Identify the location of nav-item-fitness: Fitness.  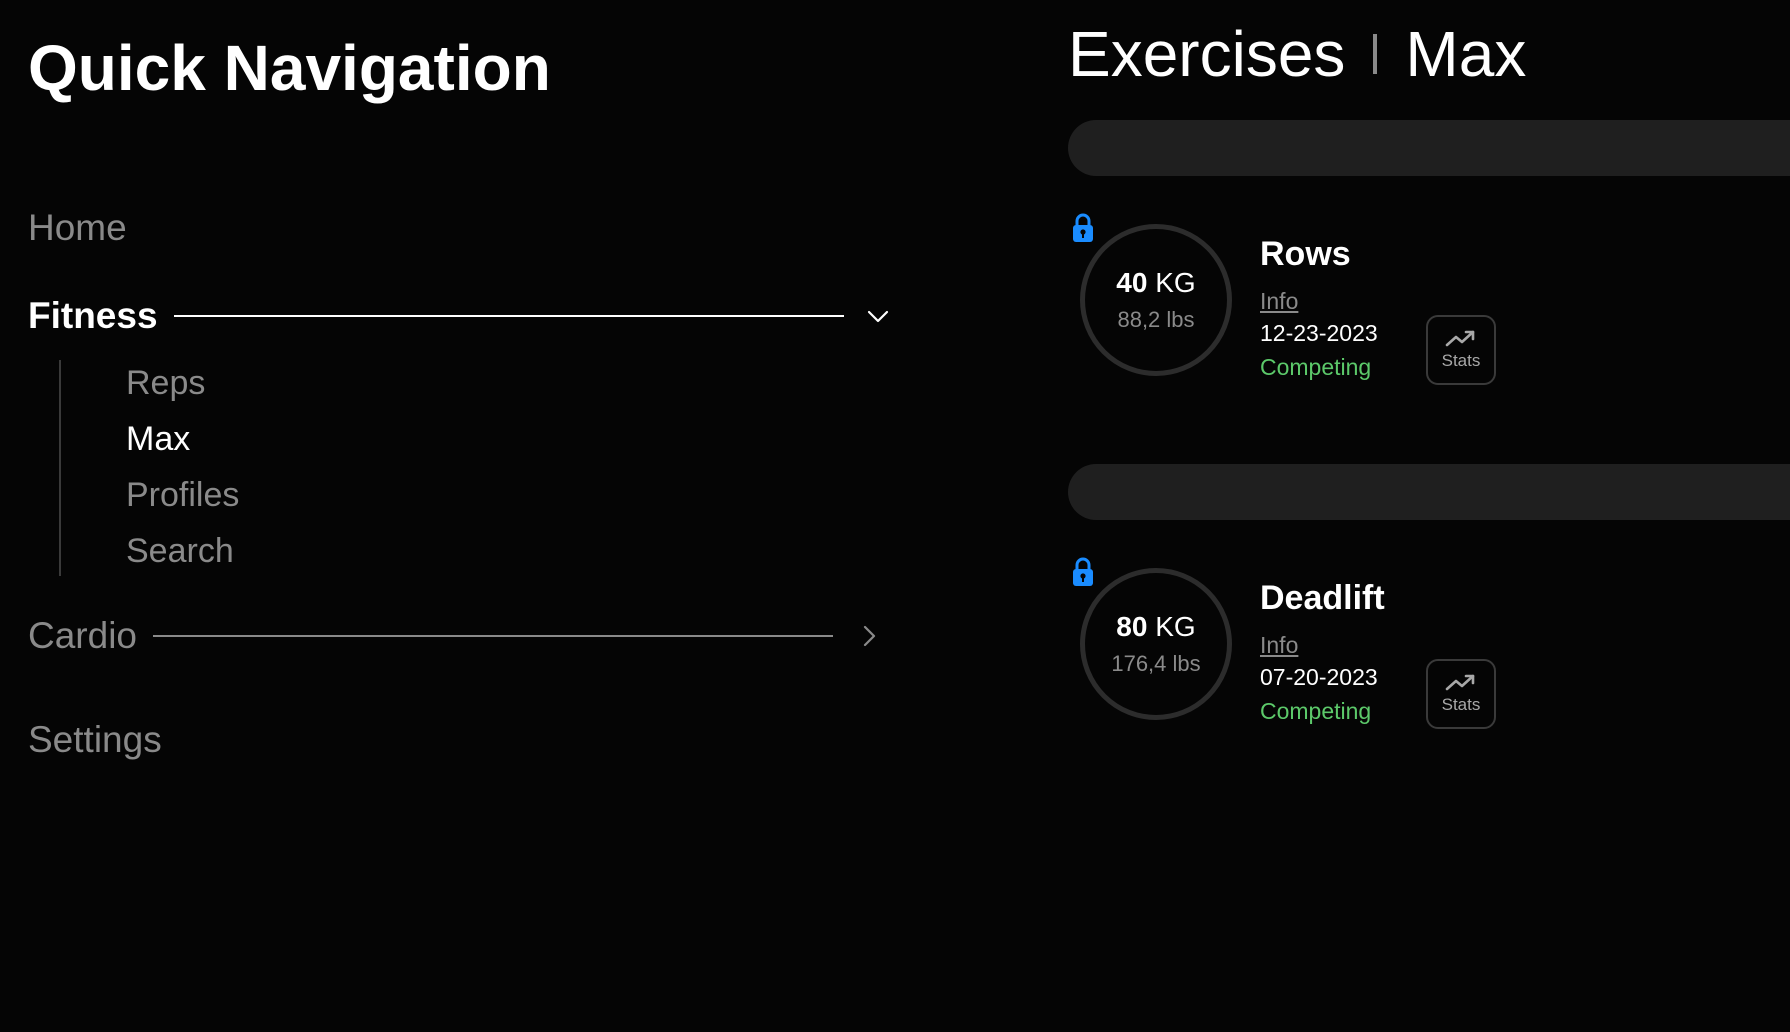
(458, 316).